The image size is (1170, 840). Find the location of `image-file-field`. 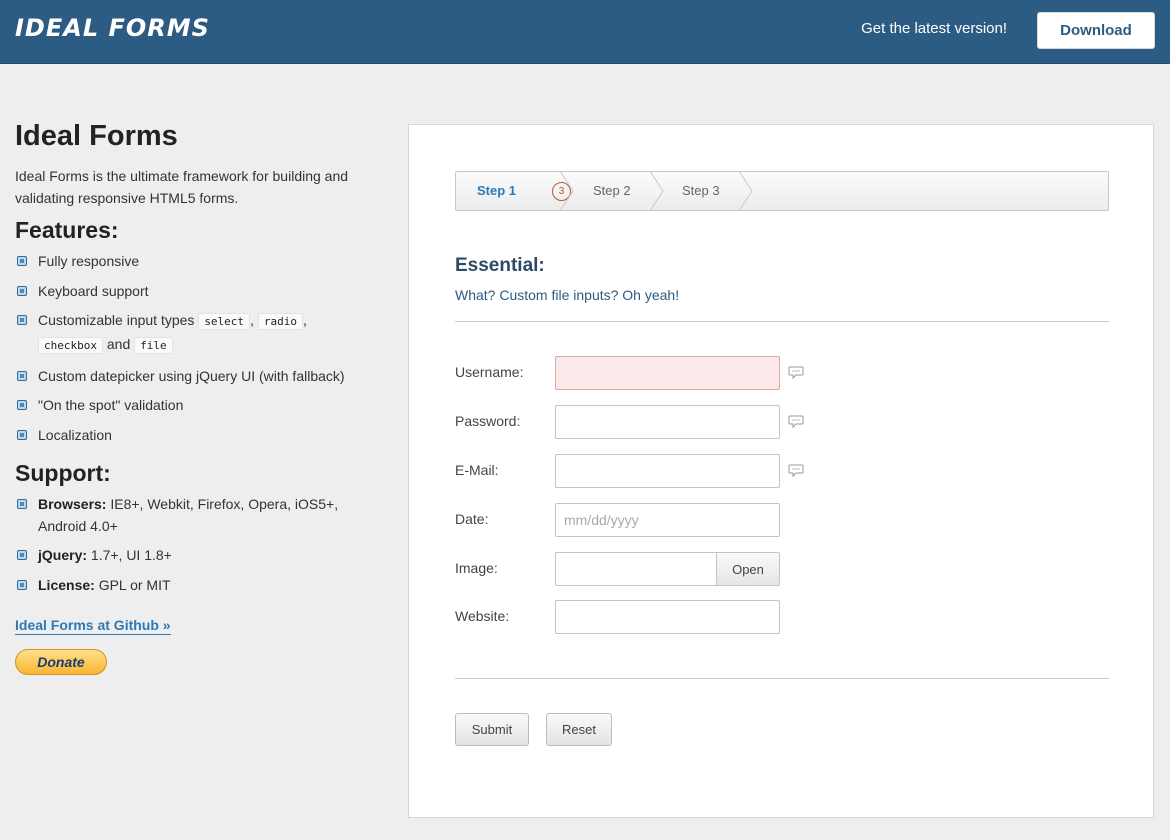

image-file-field is located at coordinates (636, 569).